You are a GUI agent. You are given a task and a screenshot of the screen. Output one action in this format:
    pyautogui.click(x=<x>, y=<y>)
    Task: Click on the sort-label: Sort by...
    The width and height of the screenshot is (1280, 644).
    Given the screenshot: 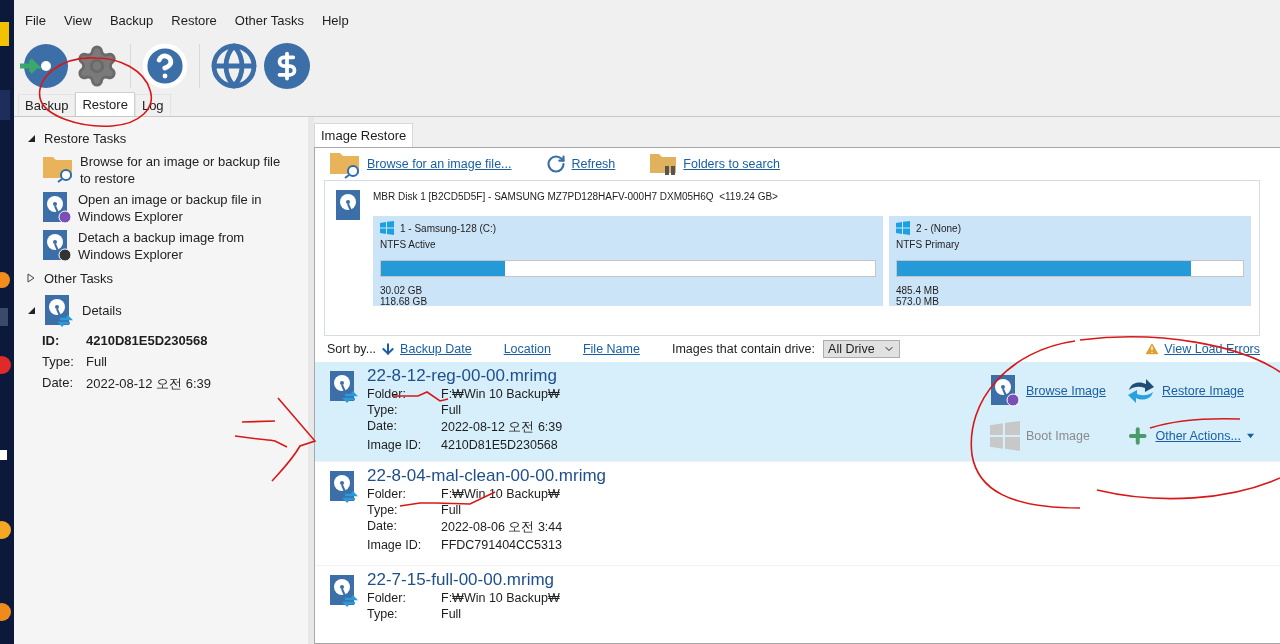 What is the action you would take?
    pyautogui.click(x=352, y=349)
    